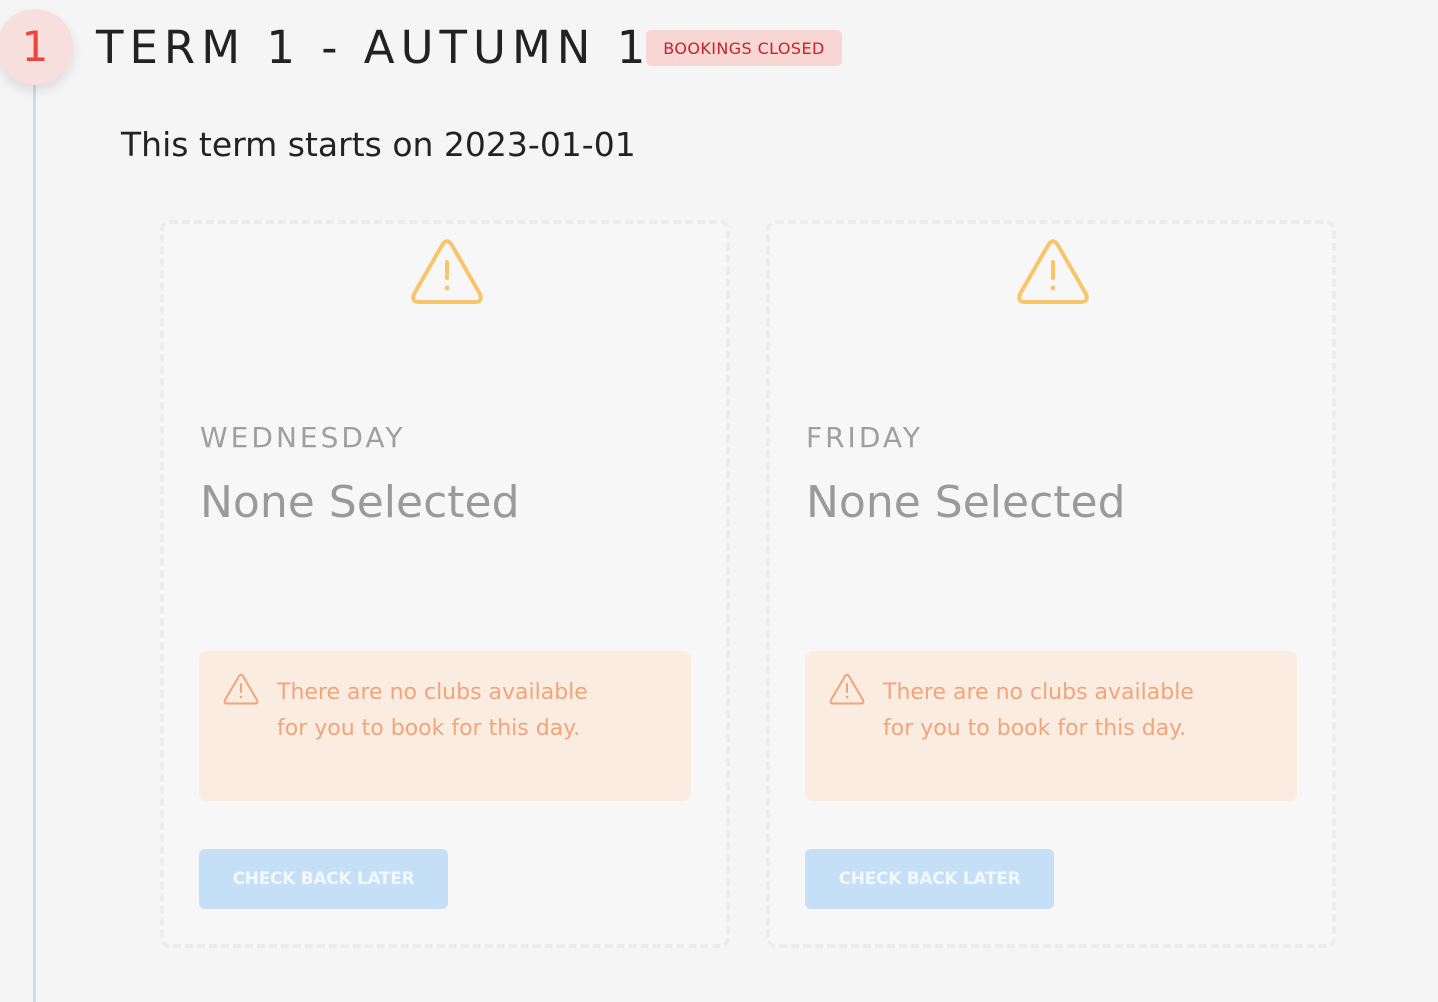 Image resolution: width=1438 pixels, height=1002 pixels. I want to click on day-label: WEDNESDAY, so click(303, 437).